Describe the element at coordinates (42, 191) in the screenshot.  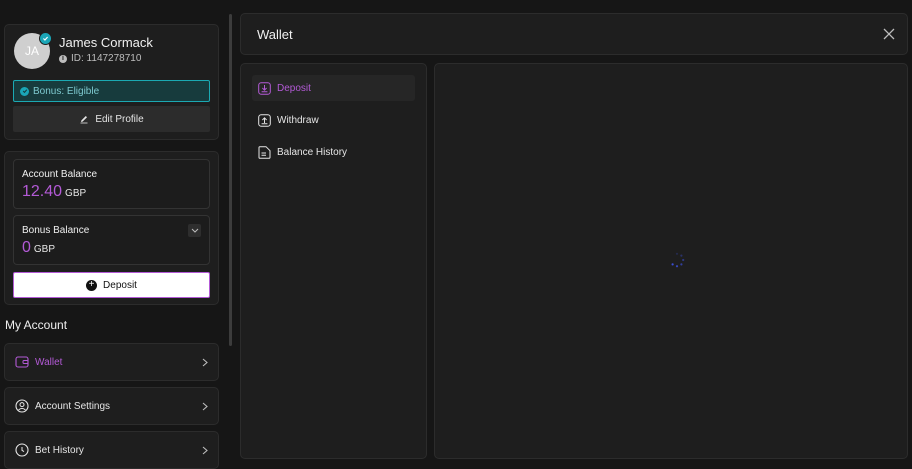
I see `account-balance-amount: 12.40` at that location.